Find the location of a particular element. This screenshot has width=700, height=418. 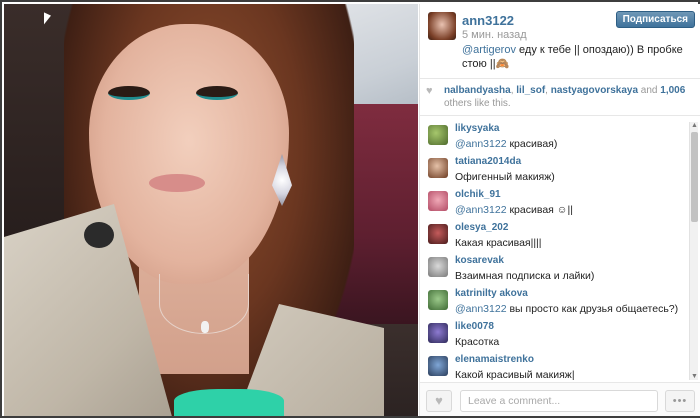

mint-top is located at coordinates (229, 402).